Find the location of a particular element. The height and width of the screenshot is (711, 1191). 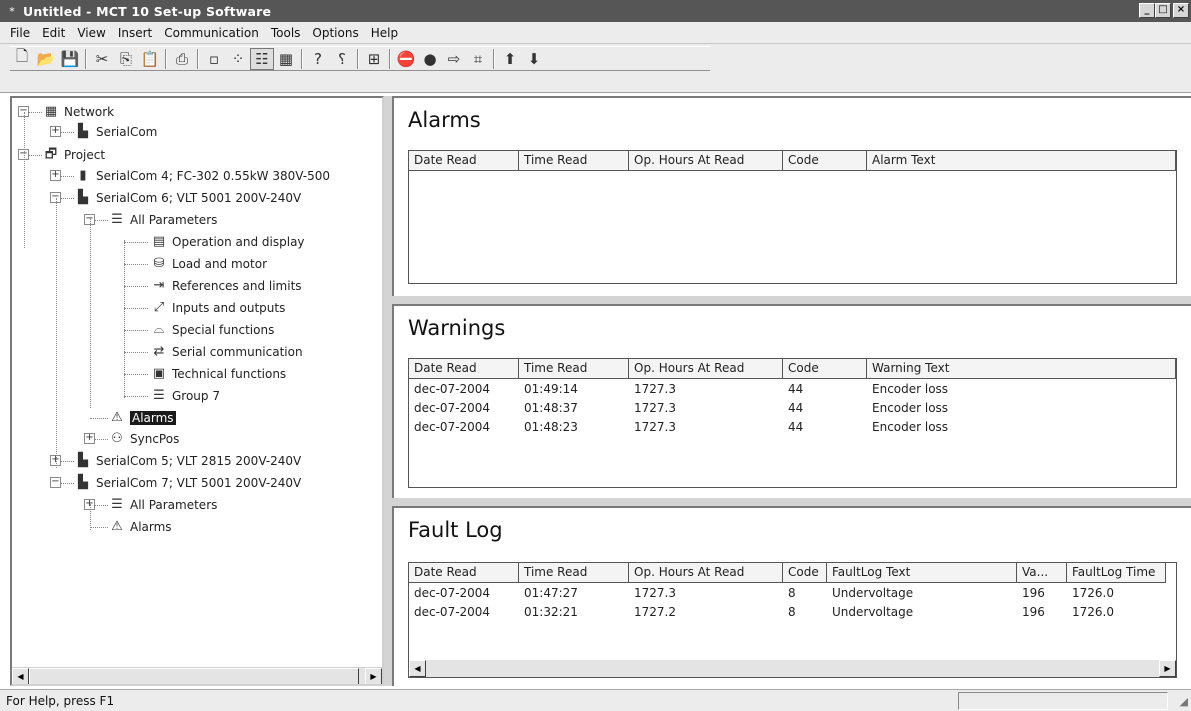

scroll-thumb is located at coordinates (194, 676).